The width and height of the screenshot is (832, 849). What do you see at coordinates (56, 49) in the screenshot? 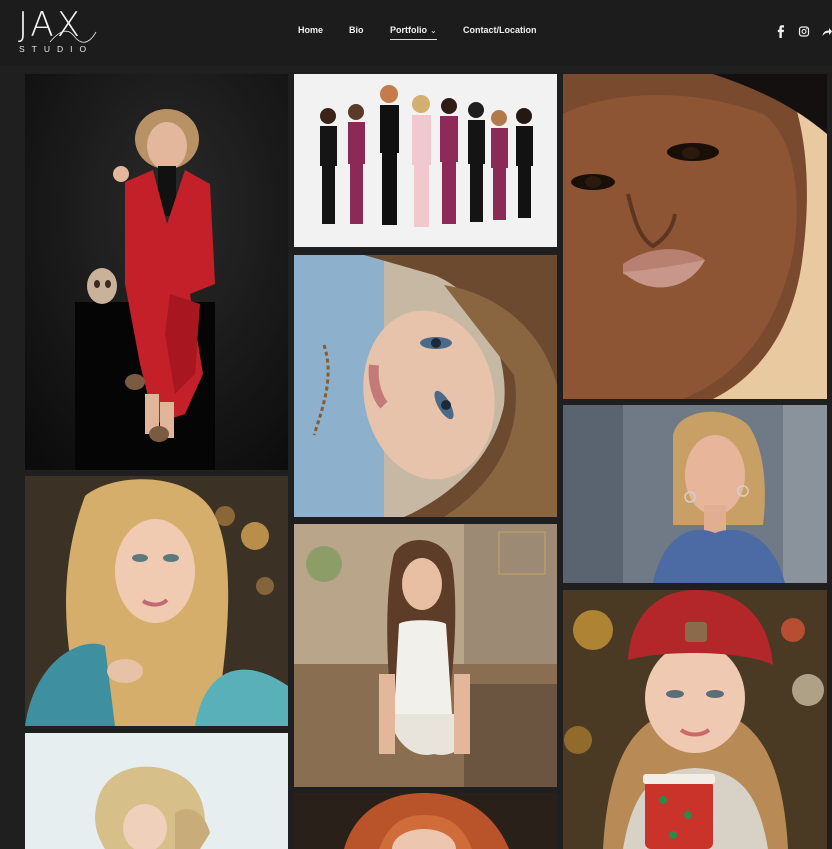
I see `logo-subtitle: STUDIO` at bounding box center [56, 49].